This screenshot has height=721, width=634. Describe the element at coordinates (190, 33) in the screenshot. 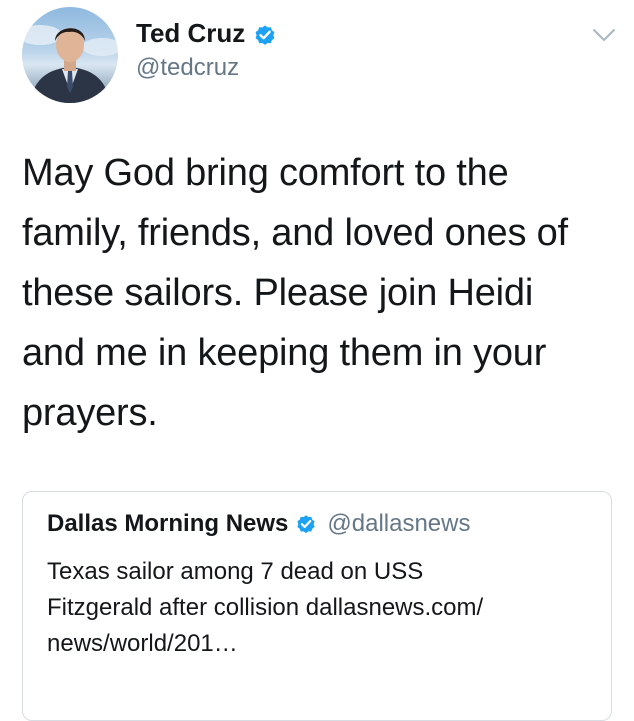

I see `author-display-name: Ted Cruz` at that location.